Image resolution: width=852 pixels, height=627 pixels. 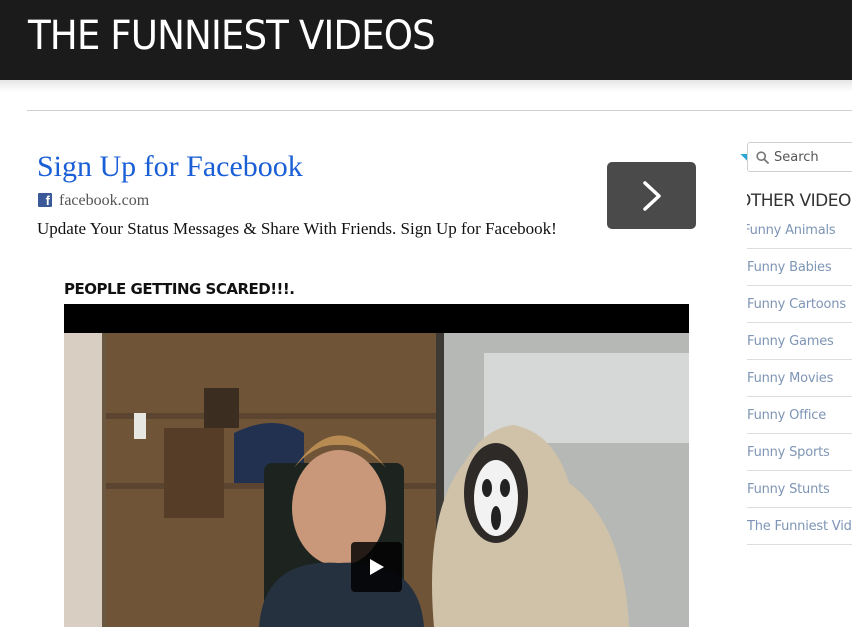 I want to click on list-item: Funny Office, so click(x=799, y=415).